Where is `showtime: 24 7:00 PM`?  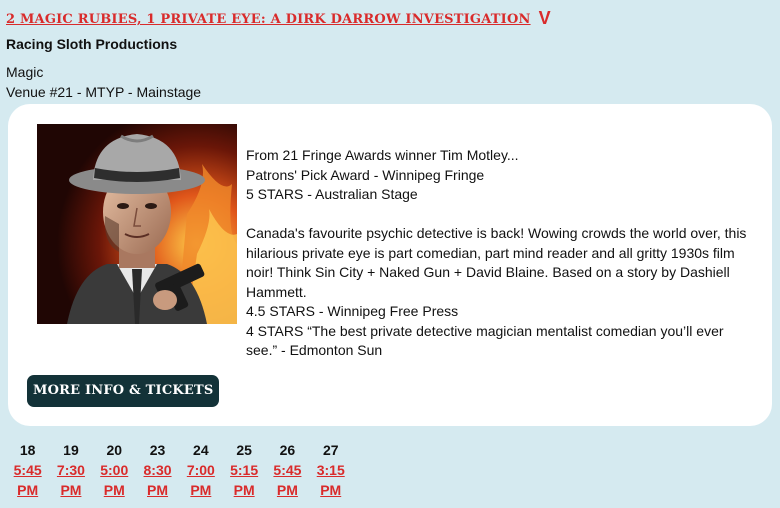 showtime: 24 7:00 PM is located at coordinates (200, 470).